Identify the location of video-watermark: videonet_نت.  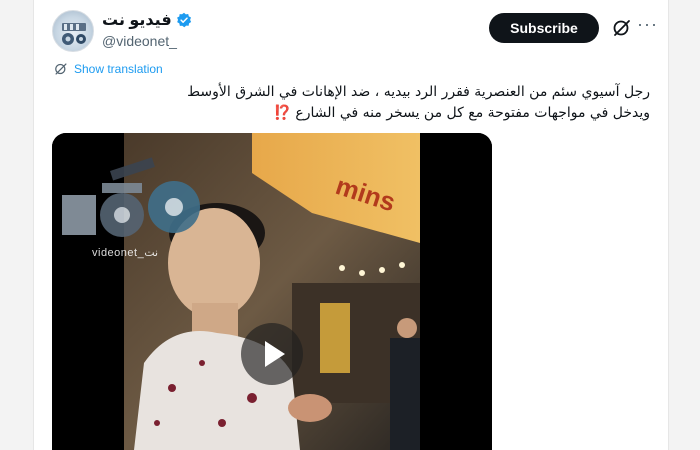
(125, 253).